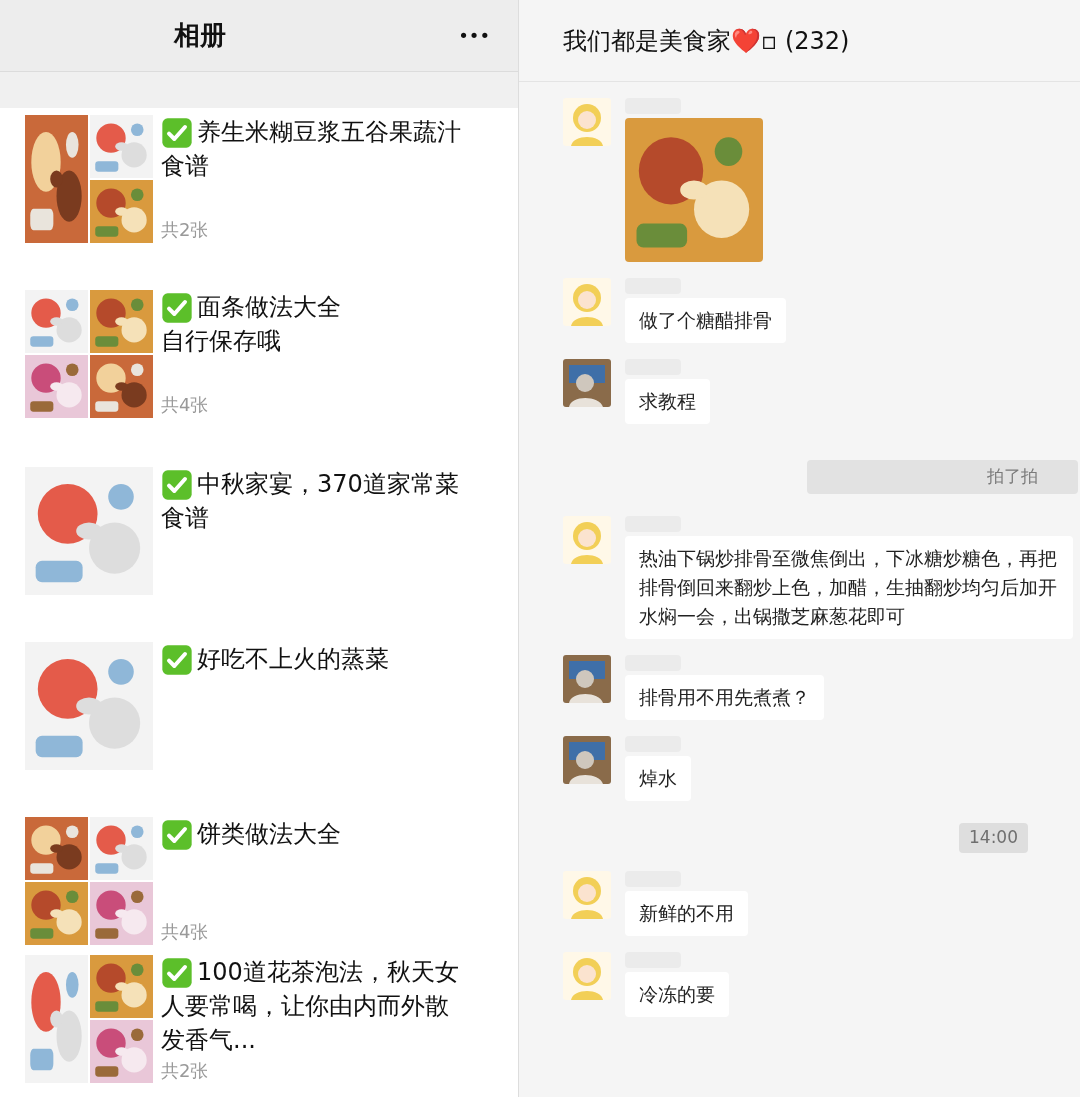 This screenshot has height=1097, width=1080. What do you see at coordinates (293, 659) in the screenshot?
I see `album-entry-title: 好吃不上火的蒸菜` at bounding box center [293, 659].